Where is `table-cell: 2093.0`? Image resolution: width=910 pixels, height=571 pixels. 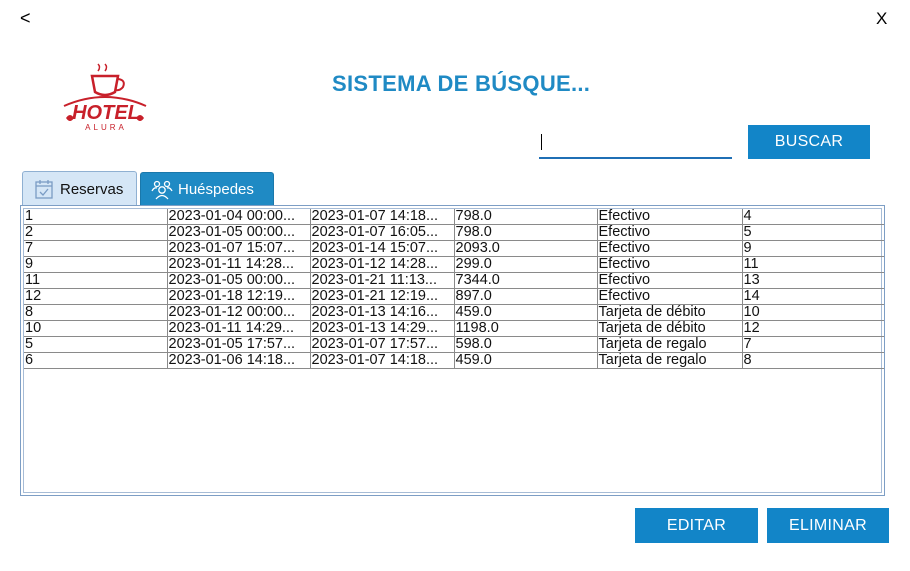 table-cell: 2093.0 is located at coordinates (526, 248).